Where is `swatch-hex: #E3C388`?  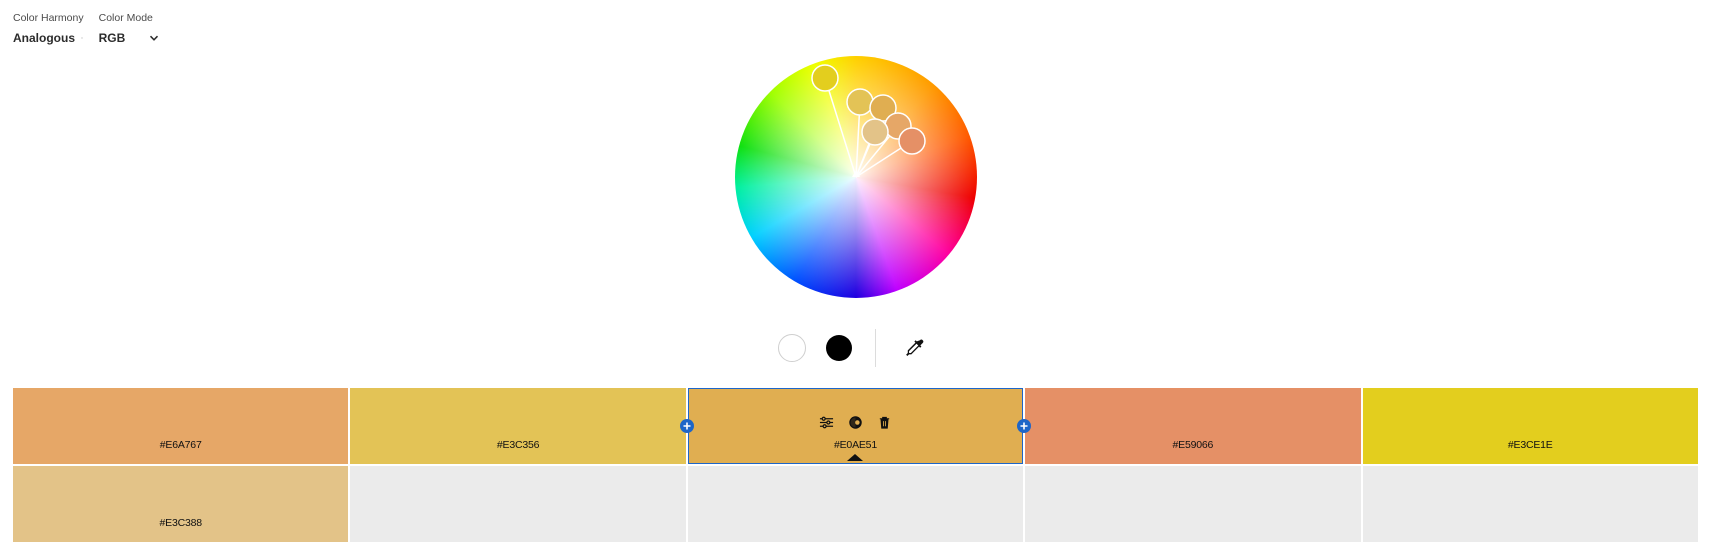 swatch-hex: #E3C388 is located at coordinates (181, 523).